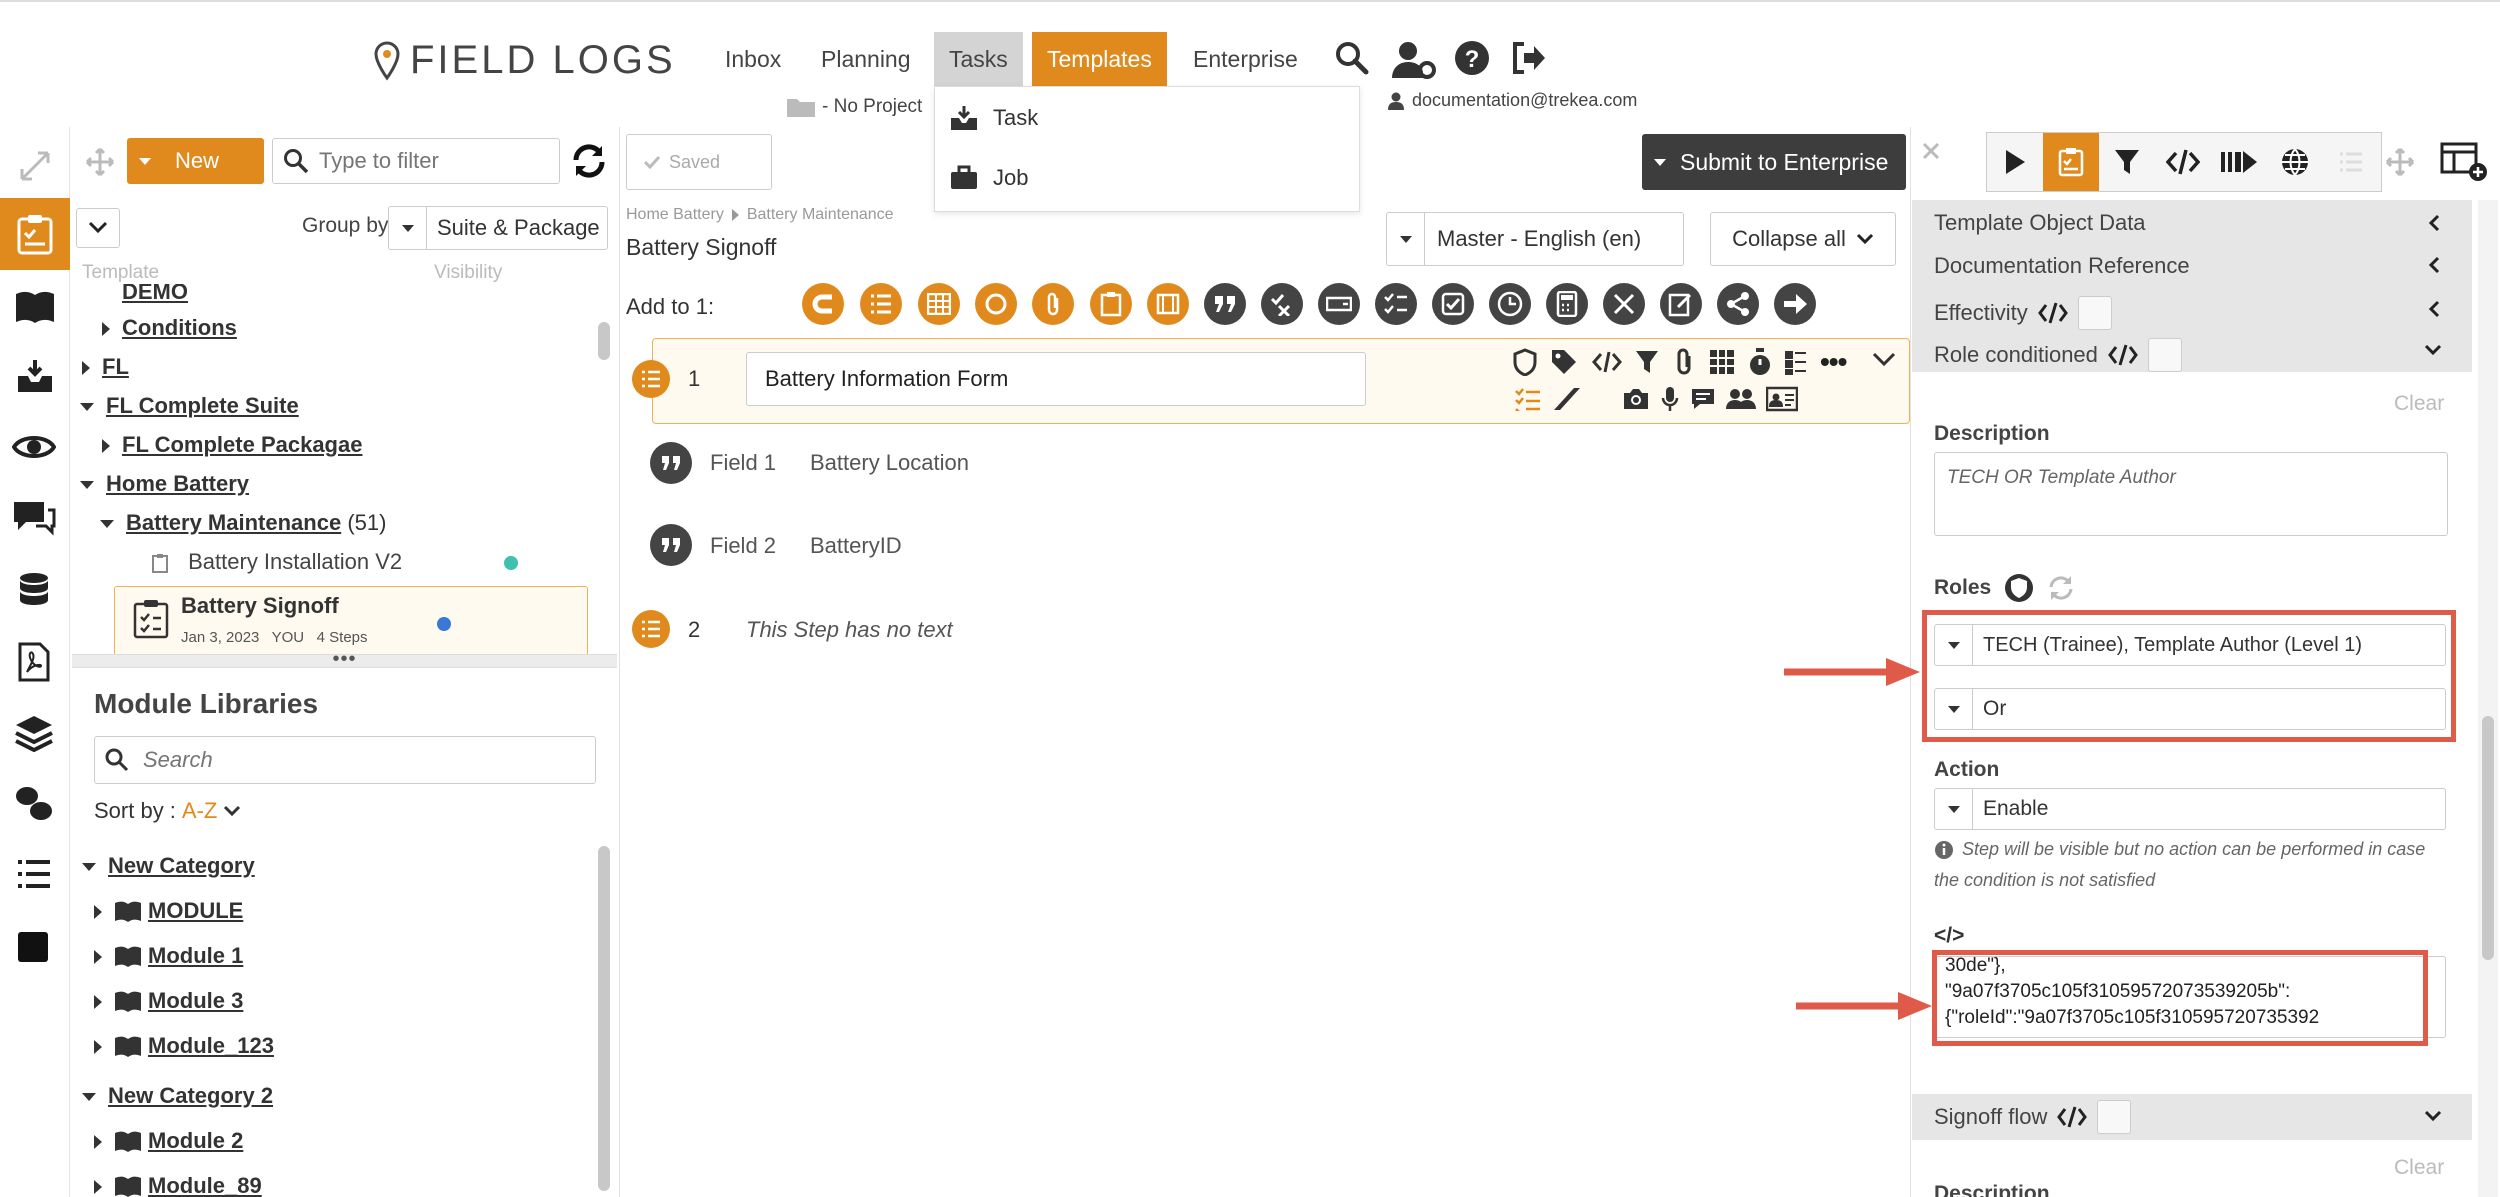 The image size is (2500, 1197). What do you see at coordinates (1774, 162) in the screenshot?
I see `submit-enterprise-button: Submit to Enterprise` at bounding box center [1774, 162].